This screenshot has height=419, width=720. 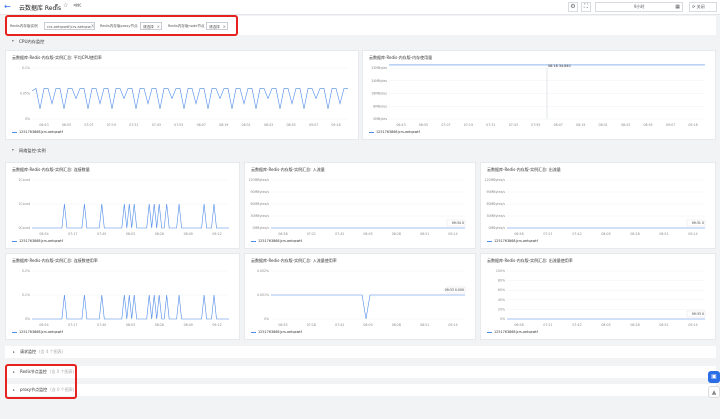 I want to click on settings-icon: ⚙, so click(x=573, y=7).